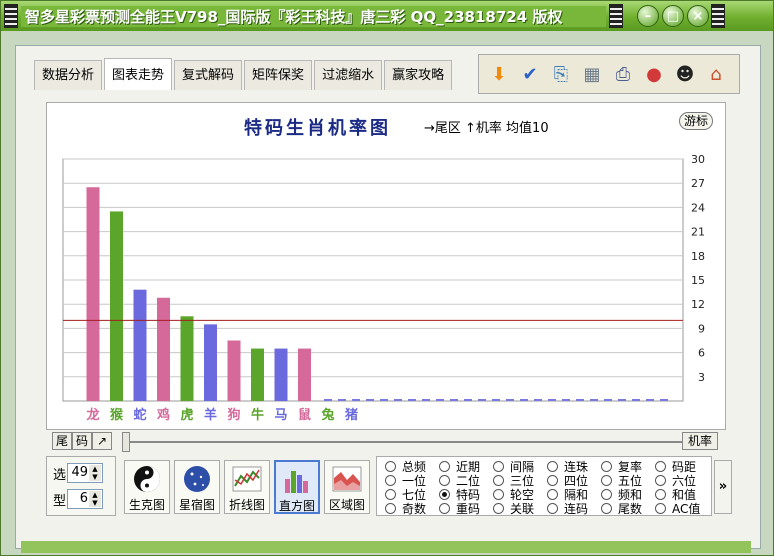  What do you see at coordinates (621, 508) in the screenshot?
I see `radio-option: 尾数` at bounding box center [621, 508].